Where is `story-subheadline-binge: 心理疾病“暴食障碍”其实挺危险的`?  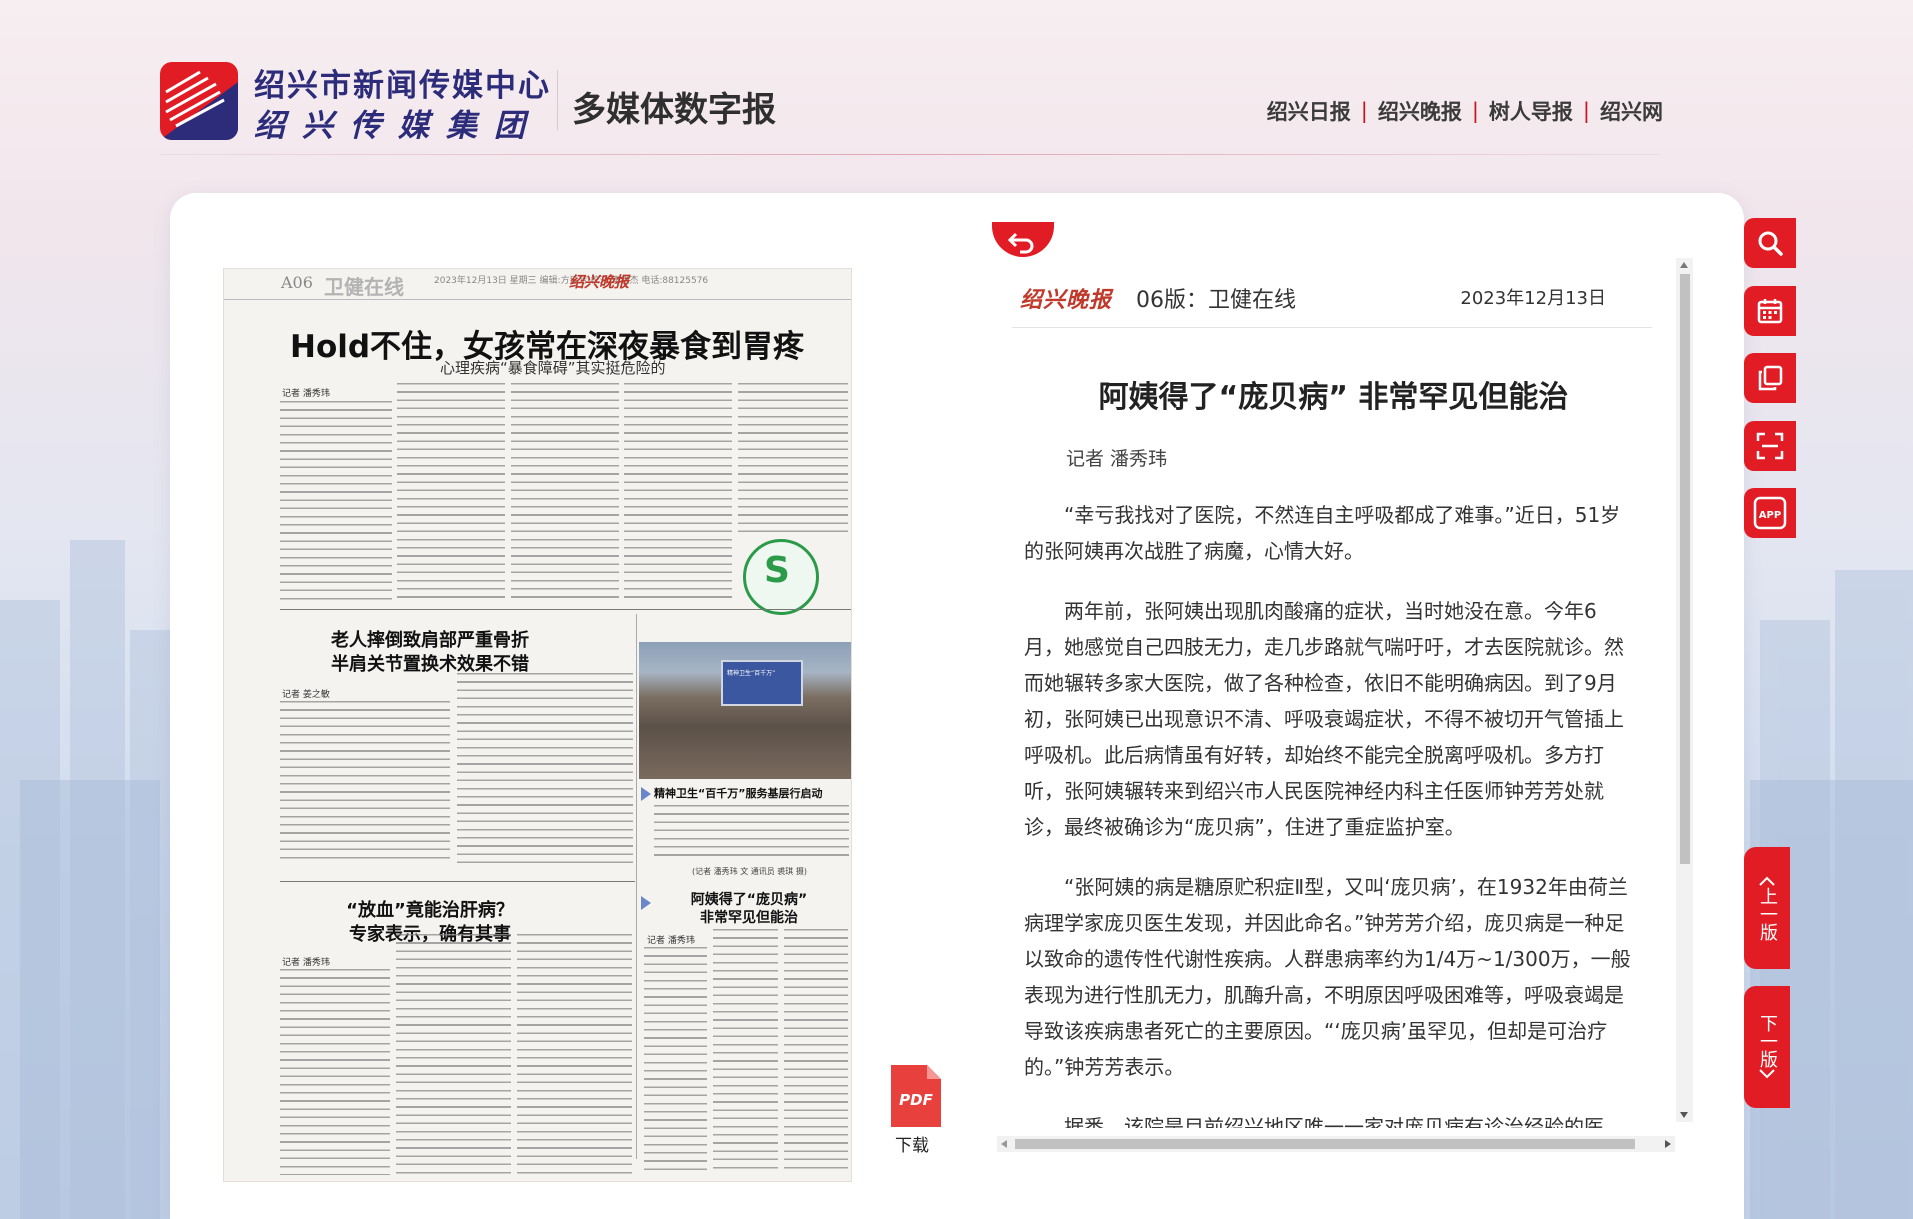
story-subheadline-binge: 心理疾病“暴食障碍”其实挺危险的 is located at coordinates (553, 368).